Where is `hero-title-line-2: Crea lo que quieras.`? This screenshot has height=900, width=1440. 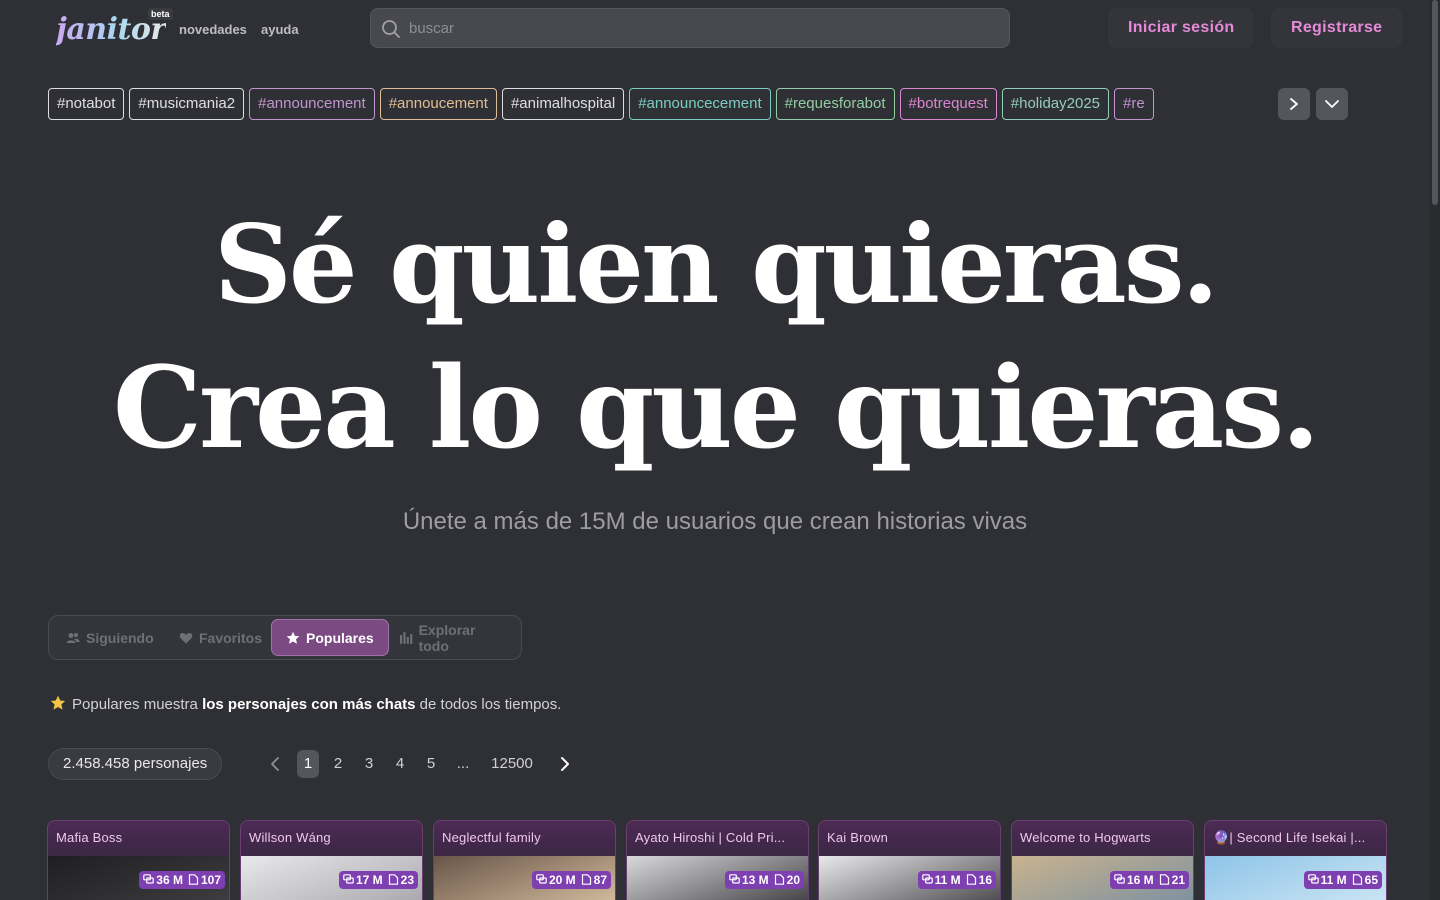 hero-title-line-2: Crea lo que quieras. is located at coordinates (716, 408).